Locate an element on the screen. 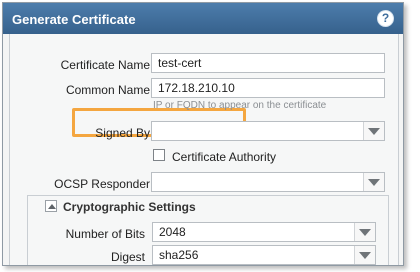  certificate-authority-label: Certificate Authority is located at coordinates (224, 157).